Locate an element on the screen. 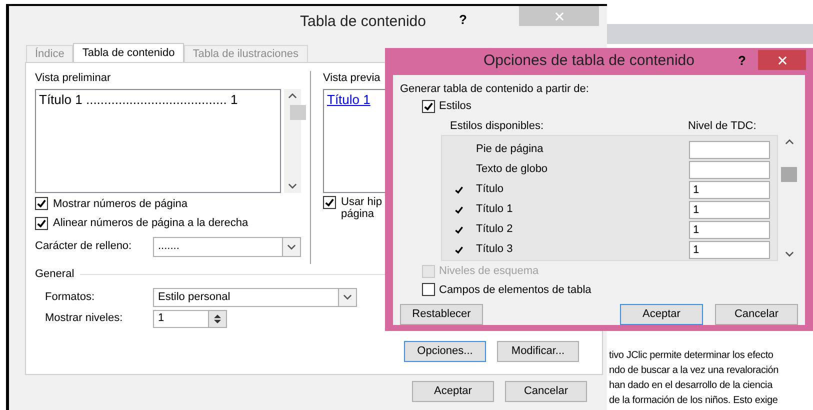 This screenshot has height=410, width=813. spin-box: 1 is located at coordinates (190, 319).